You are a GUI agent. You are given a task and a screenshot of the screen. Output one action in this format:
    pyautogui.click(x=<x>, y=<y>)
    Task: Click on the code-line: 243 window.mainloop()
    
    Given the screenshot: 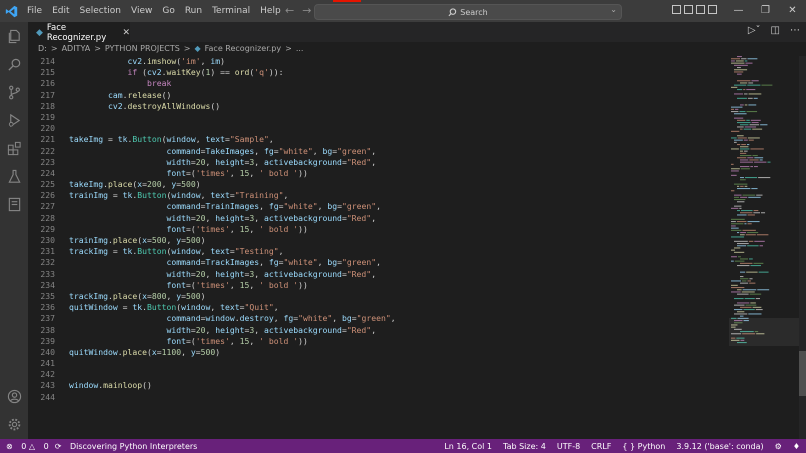 What is the action you would take?
    pyautogui.click(x=378, y=385)
    